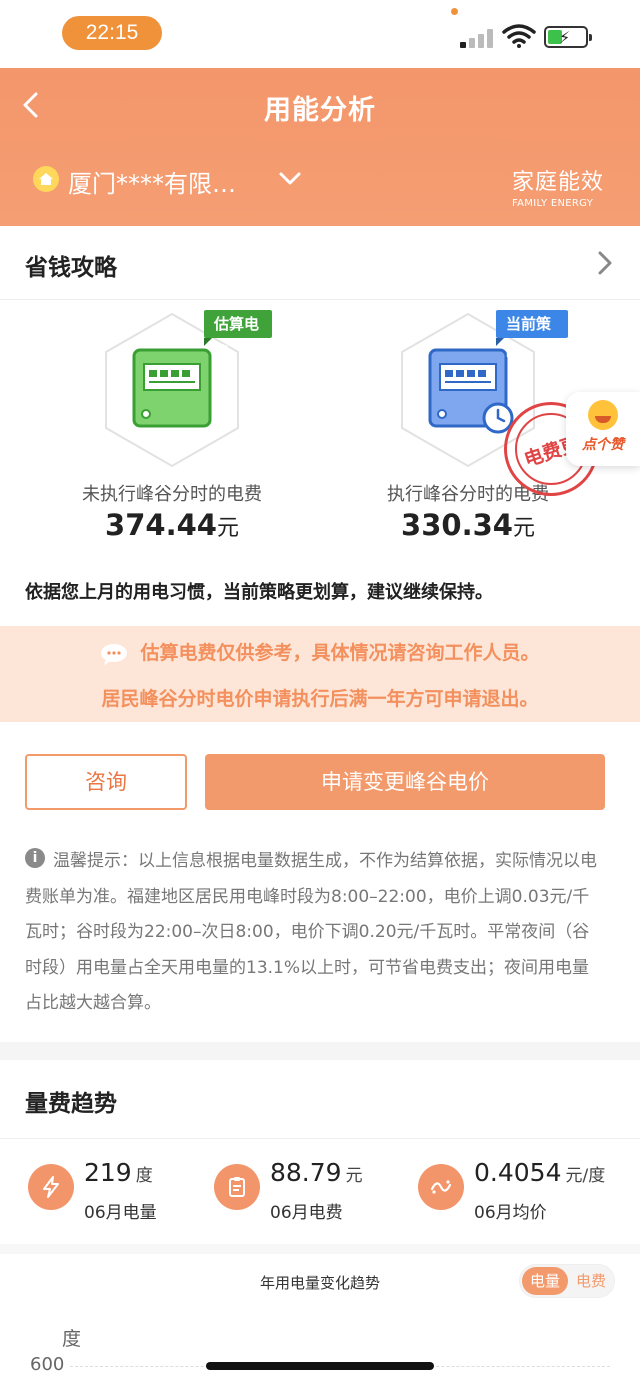 The height and width of the screenshot is (1384, 640). What do you see at coordinates (320, 1051) in the screenshot?
I see `section-divider` at bounding box center [320, 1051].